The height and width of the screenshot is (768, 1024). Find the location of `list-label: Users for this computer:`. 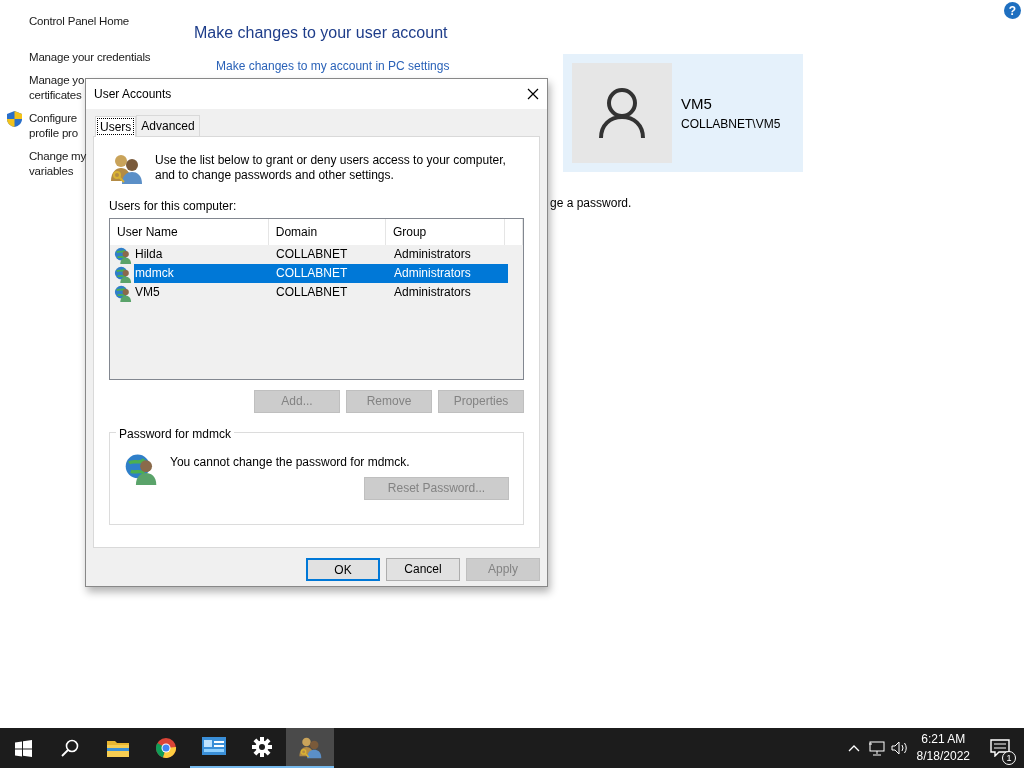

list-label: Users for this computer: is located at coordinates (173, 206).